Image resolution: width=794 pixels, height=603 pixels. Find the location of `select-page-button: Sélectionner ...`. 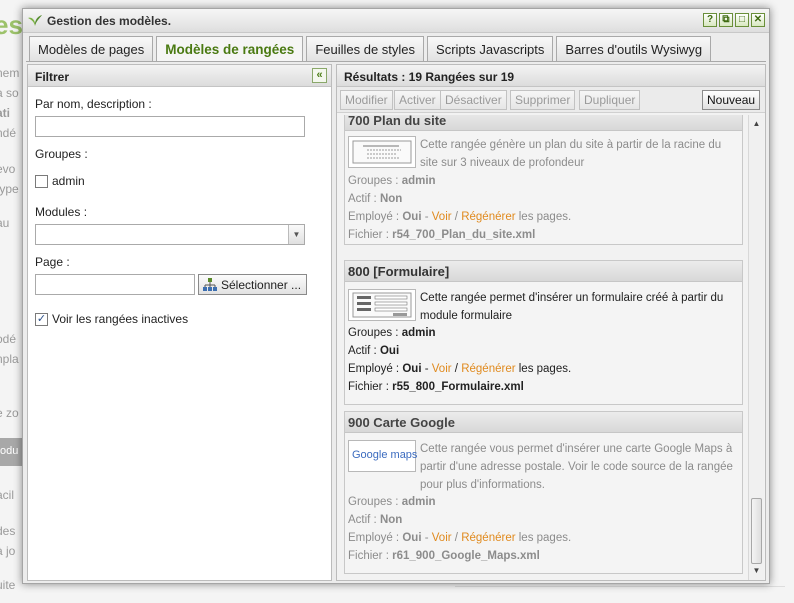

select-page-button: Sélectionner ... is located at coordinates (253, 284).